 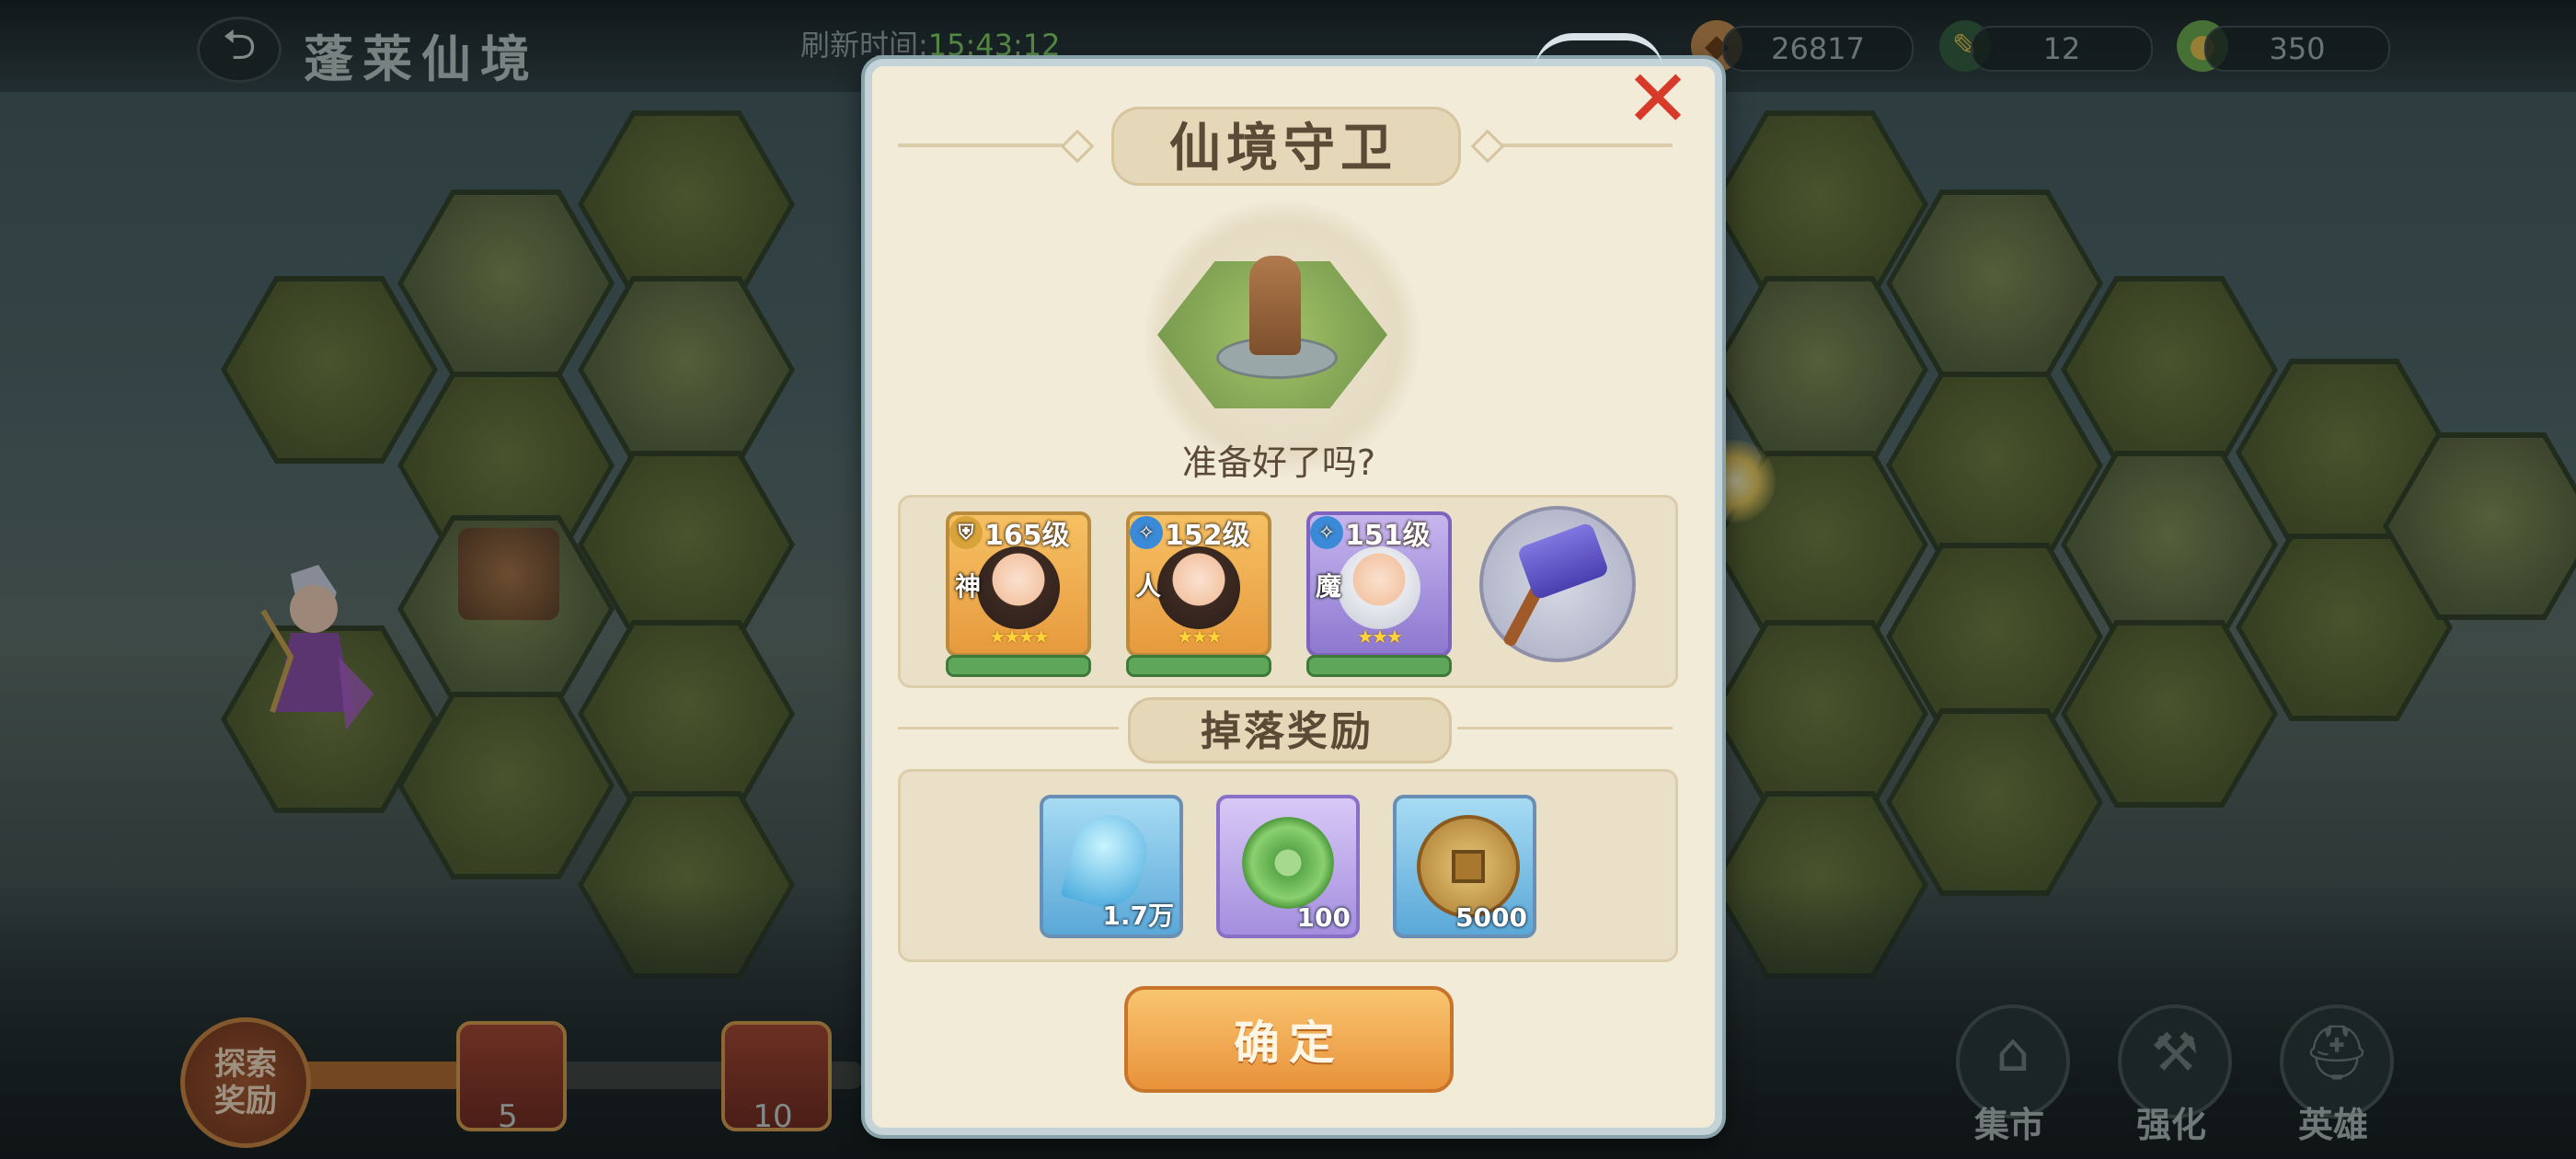 What do you see at coordinates (1288, 863) in the screenshot?
I see `jade-swirl-icon` at bounding box center [1288, 863].